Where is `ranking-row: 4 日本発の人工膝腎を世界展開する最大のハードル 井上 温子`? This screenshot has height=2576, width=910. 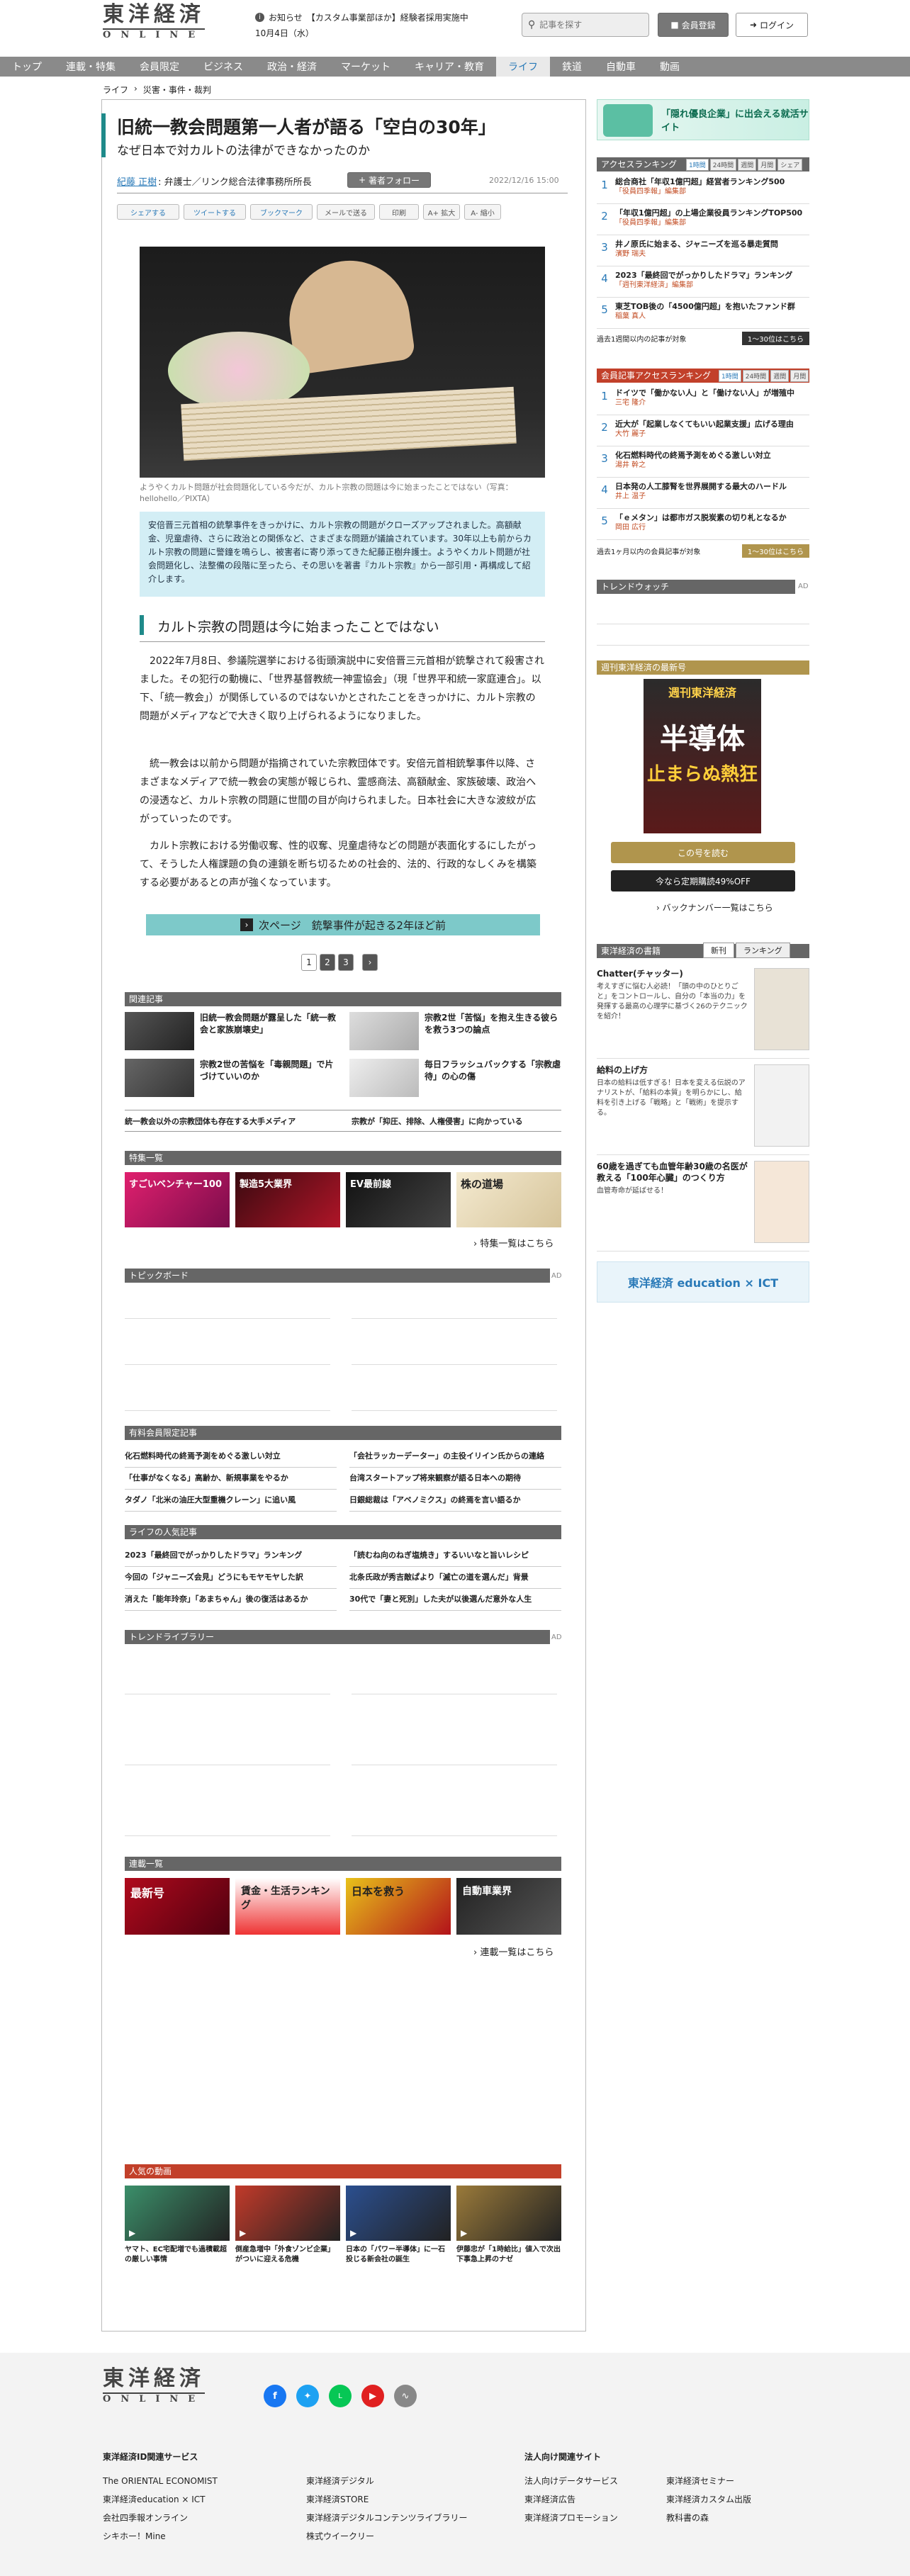 ranking-row: 4 日本発の人工膝腎を世界展開する最大のハードル 井上 温子 is located at coordinates (703, 493).